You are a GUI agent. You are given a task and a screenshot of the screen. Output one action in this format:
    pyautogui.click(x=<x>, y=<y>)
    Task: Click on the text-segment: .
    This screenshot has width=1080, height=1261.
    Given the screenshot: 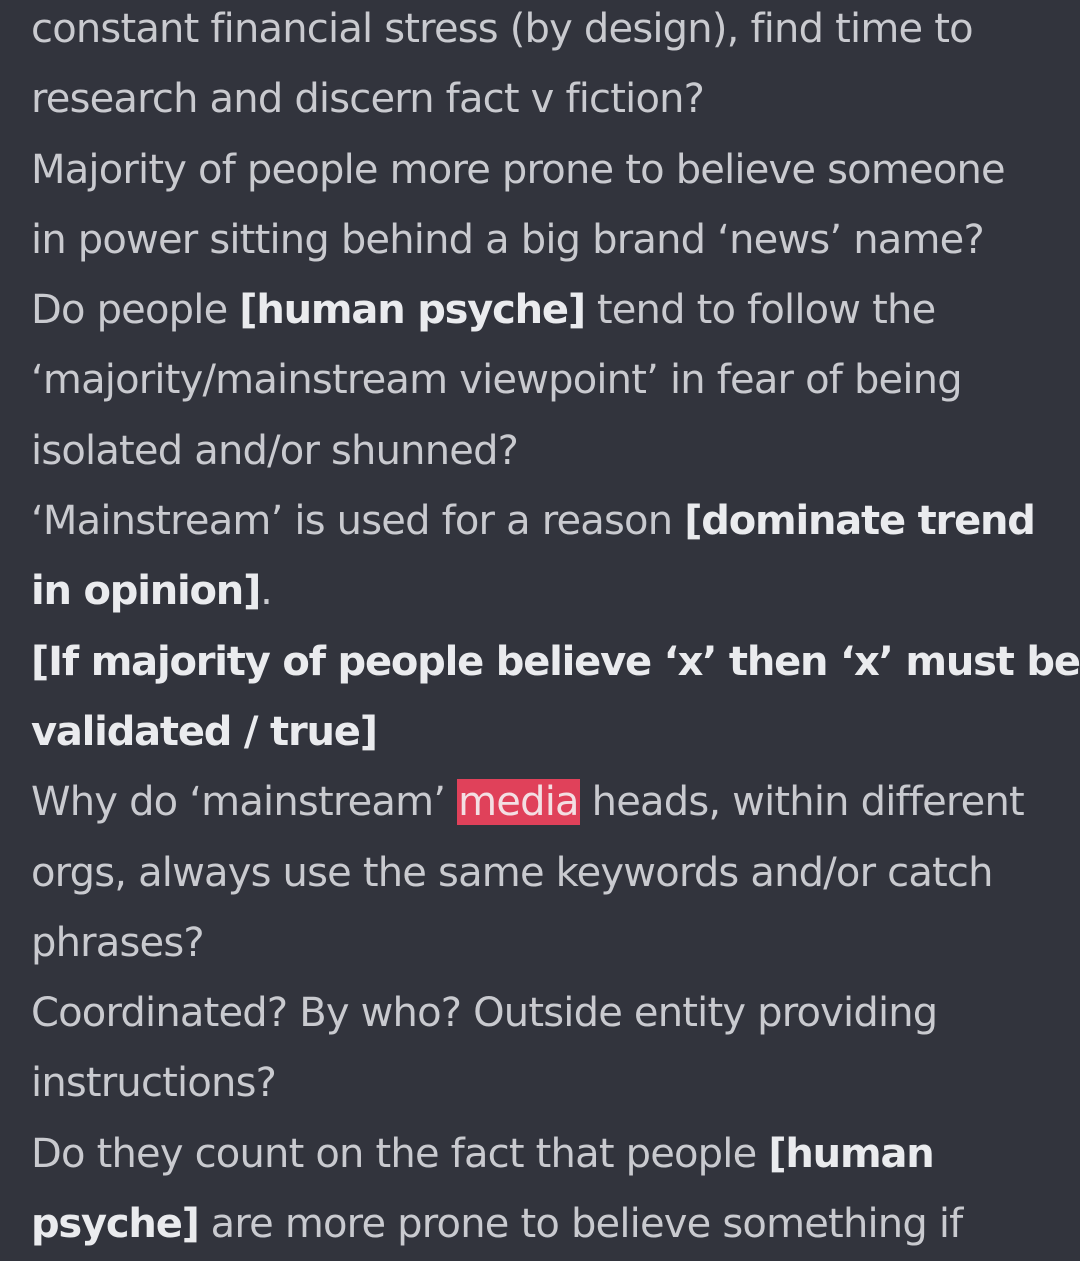 What is the action you would take?
    pyautogui.click(x=266, y=591)
    